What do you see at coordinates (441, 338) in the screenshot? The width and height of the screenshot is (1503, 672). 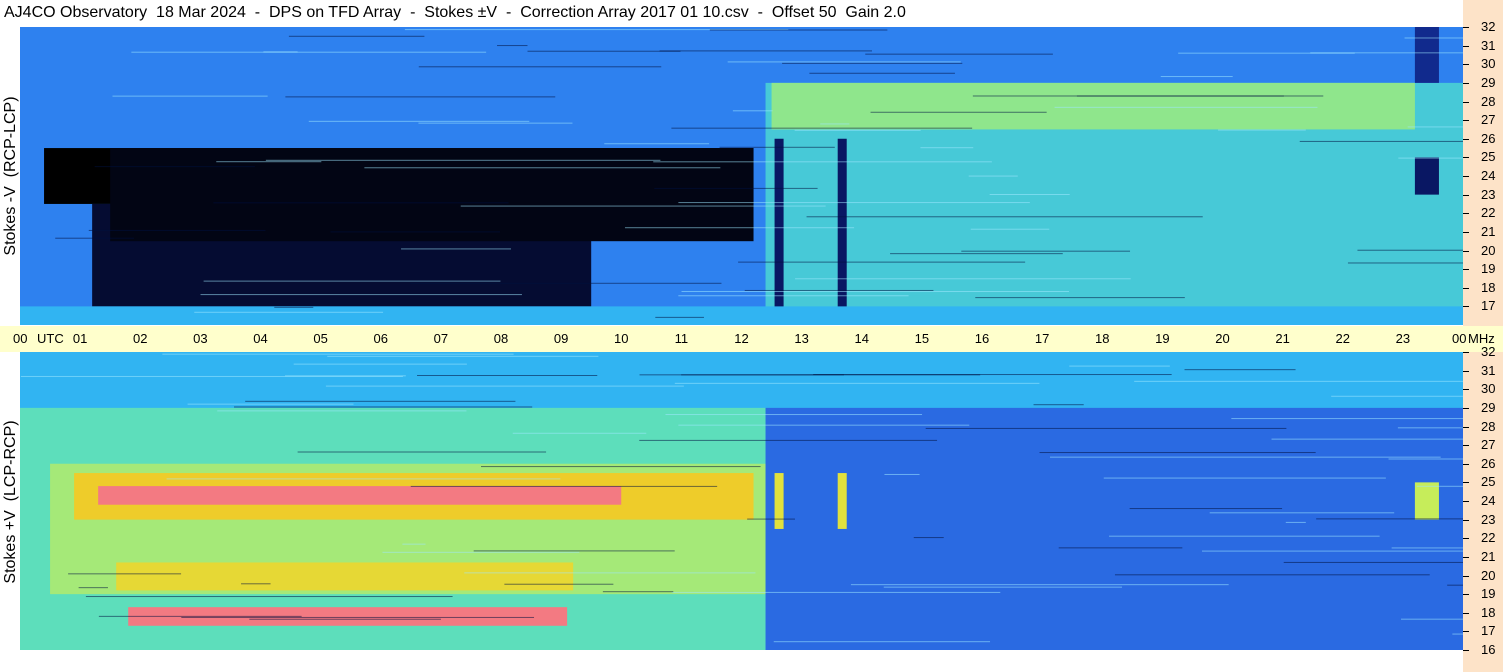 I see `x-tick-label: 07` at bounding box center [441, 338].